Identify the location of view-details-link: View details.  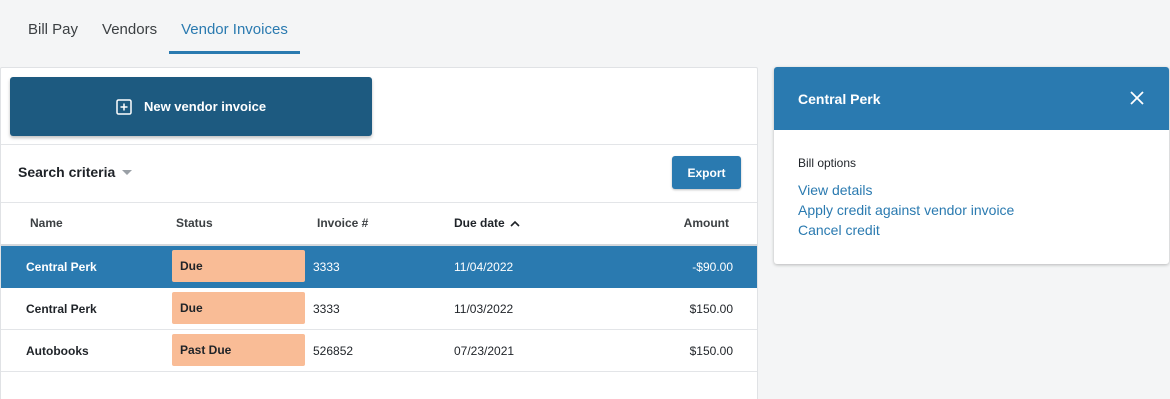
(971, 190).